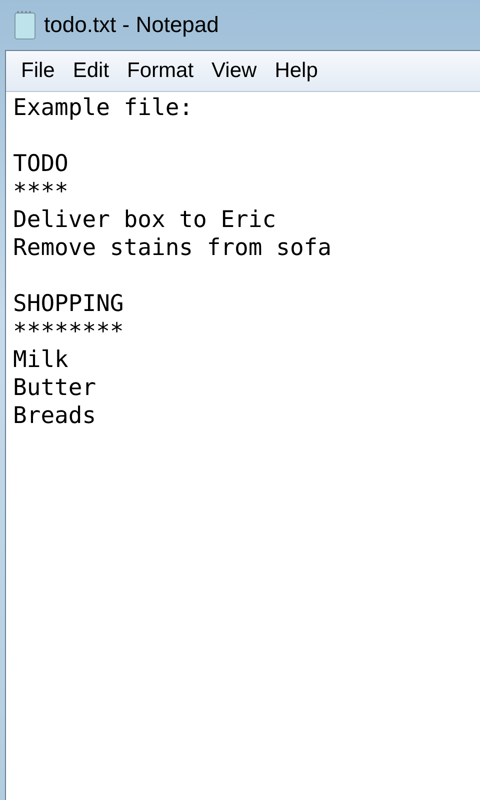 Image resolution: width=480 pixels, height=800 pixels. I want to click on text-line: ********, so click(69, 332).